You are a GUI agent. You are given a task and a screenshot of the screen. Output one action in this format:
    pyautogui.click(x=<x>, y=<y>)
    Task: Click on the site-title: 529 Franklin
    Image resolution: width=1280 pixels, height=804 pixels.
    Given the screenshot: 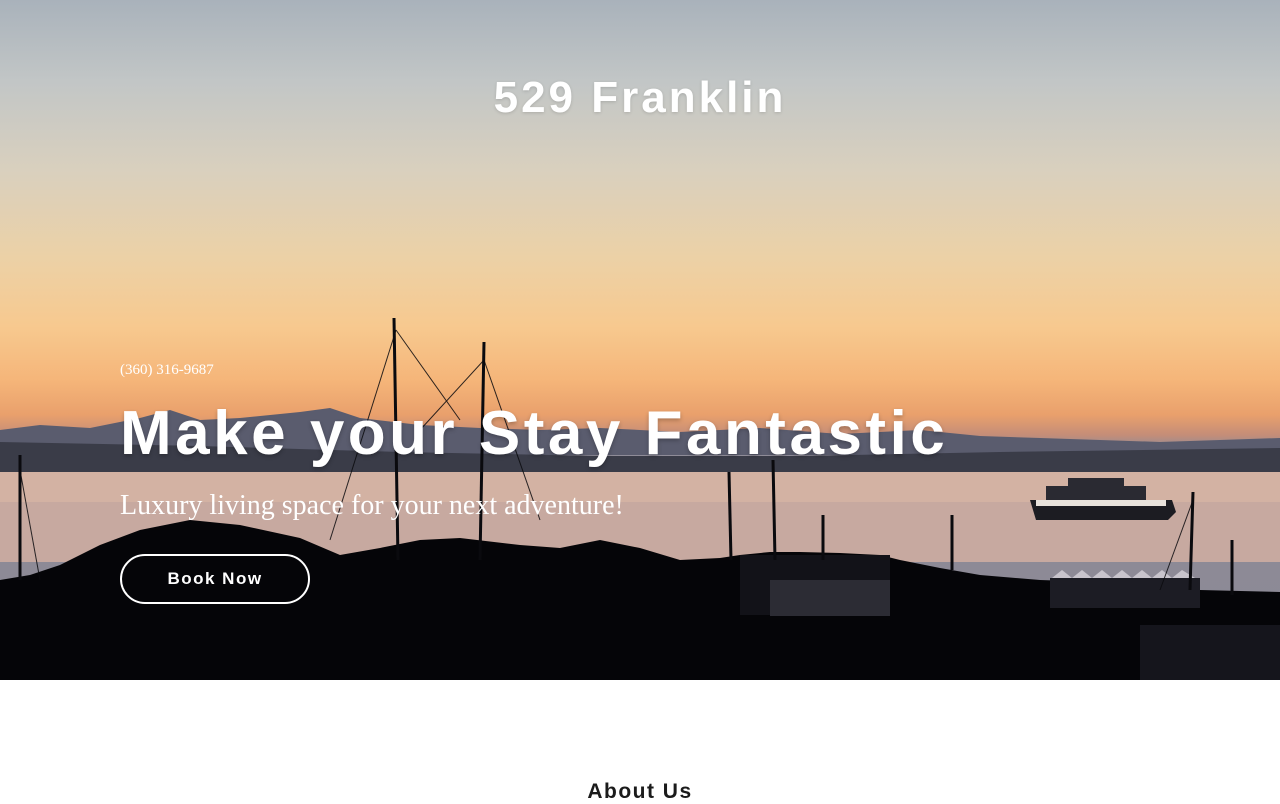 What is the action you would take?
    pyautogui.click(x=640, y=98)
    